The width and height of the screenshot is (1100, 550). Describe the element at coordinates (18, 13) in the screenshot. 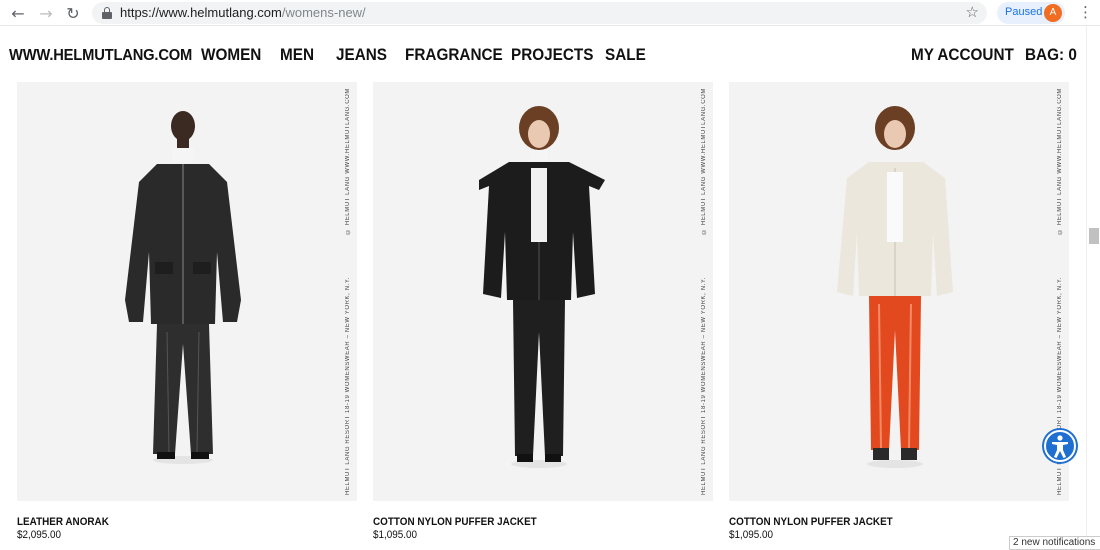

I see `back-arrow-icon: ←` at that location.